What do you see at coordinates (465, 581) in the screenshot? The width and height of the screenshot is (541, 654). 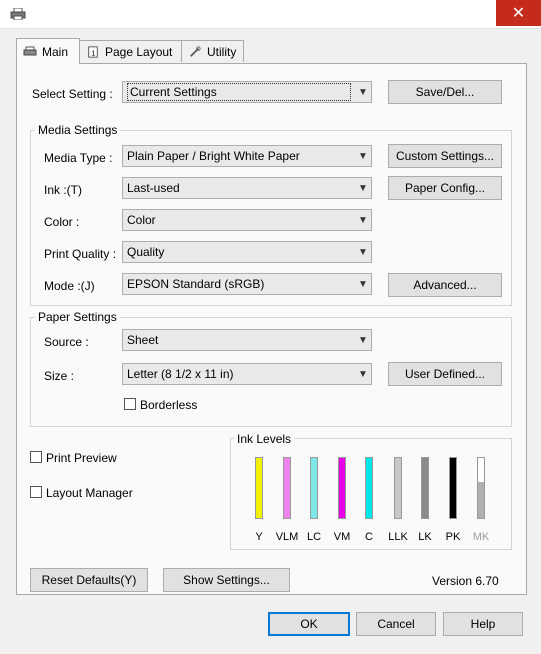 I see `version-label: Version 6.70` at bounding box center [465, 581].